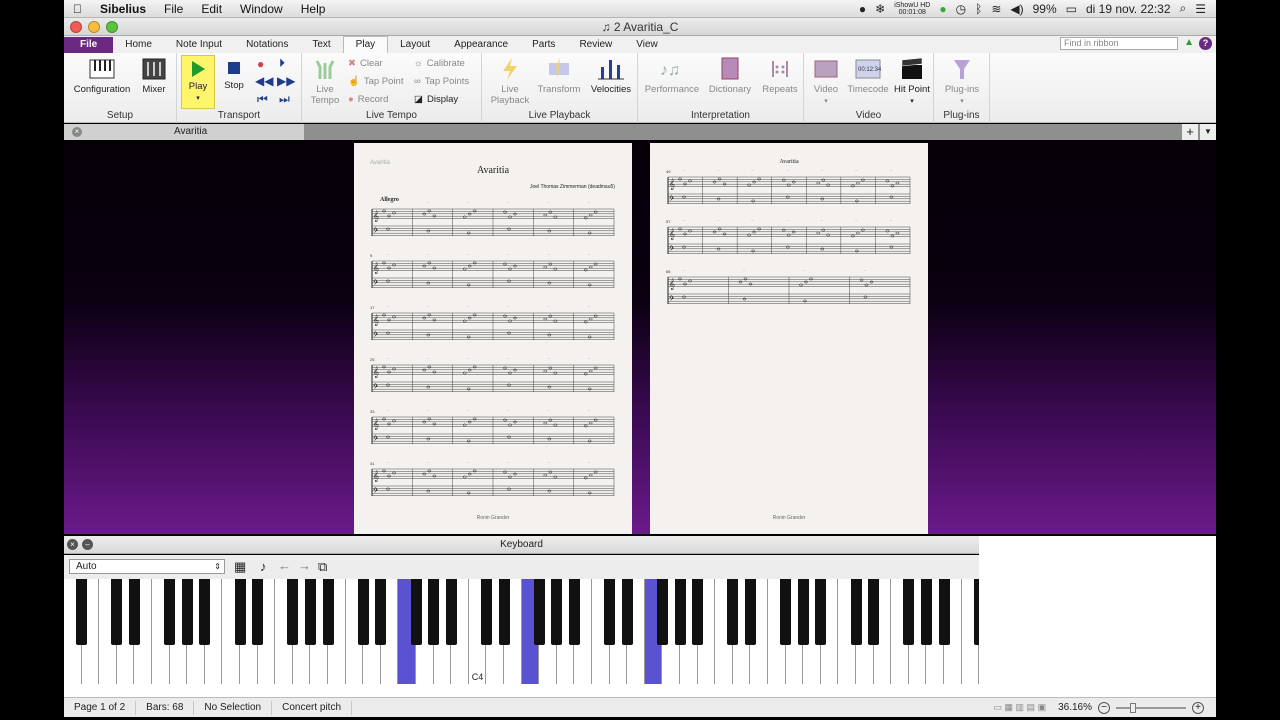  Describe the element at coordinates (282, 63) in the screenshot. I see `move-playback-line-icon: ⏵` at that location.